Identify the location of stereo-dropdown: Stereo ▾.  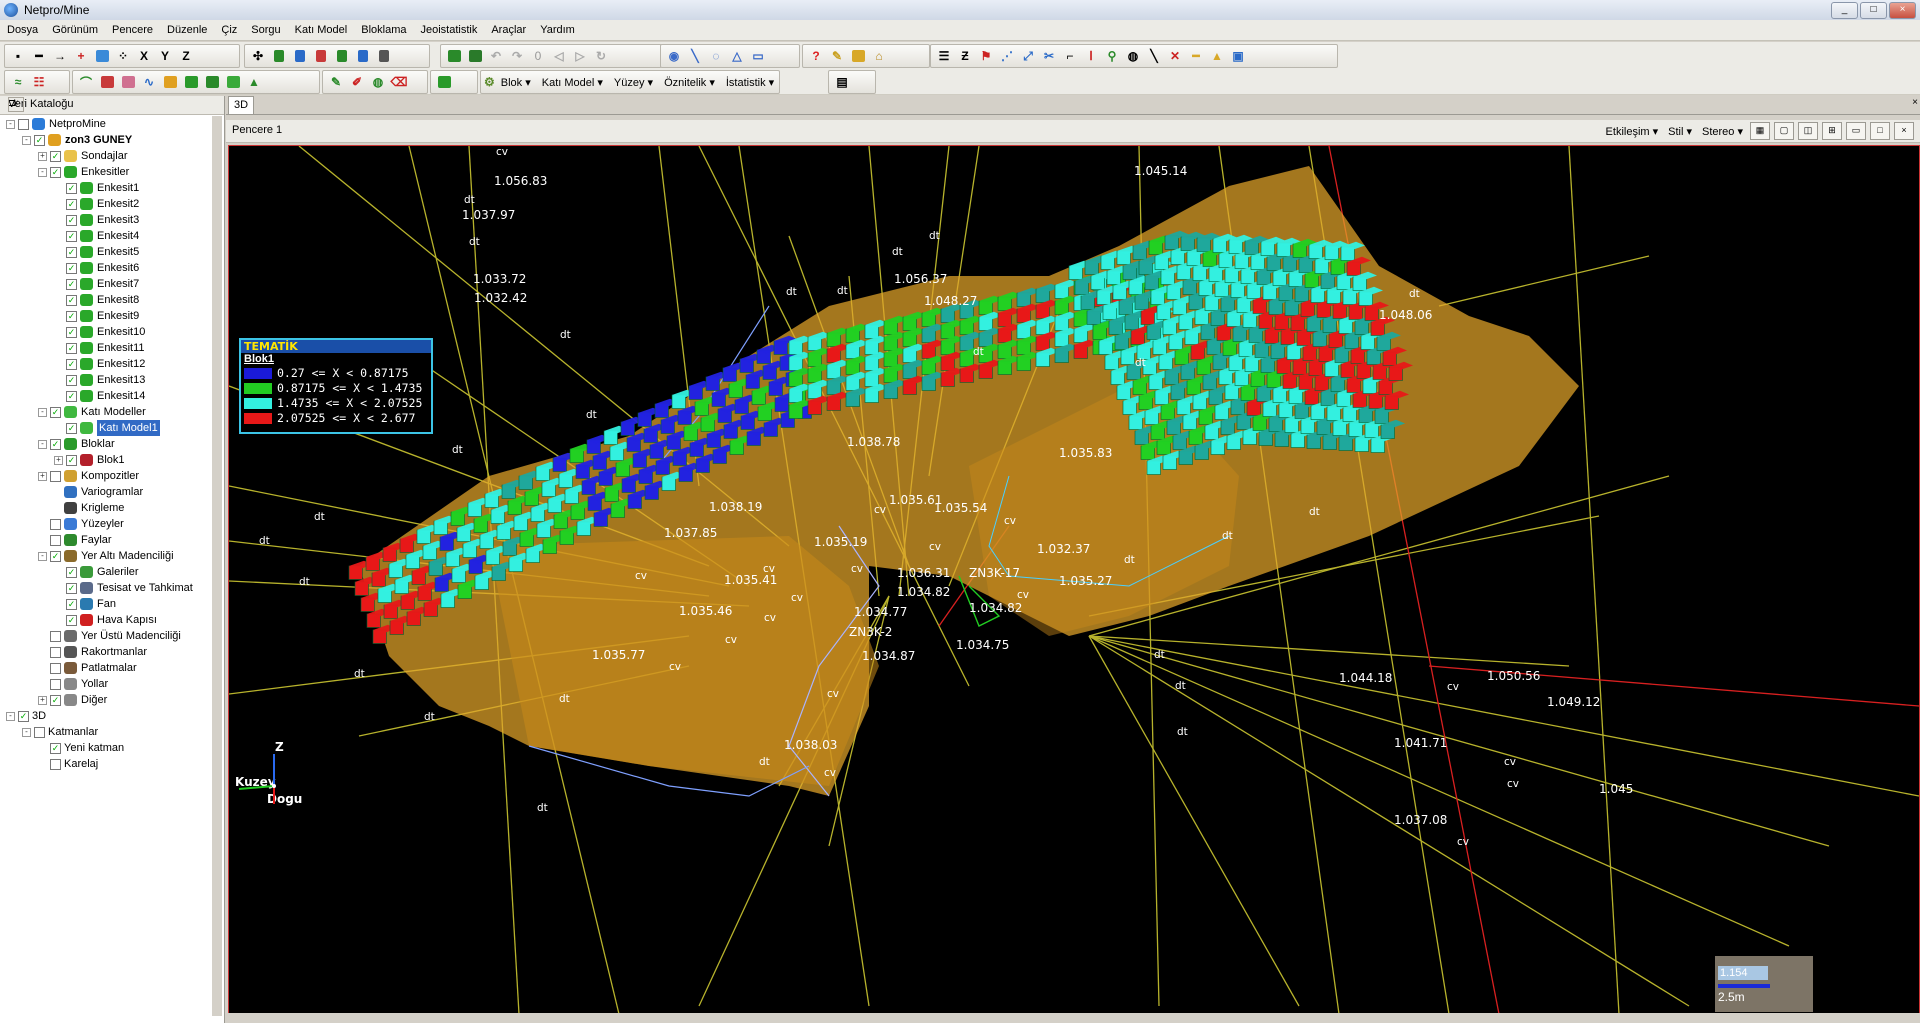
(1722, 131).